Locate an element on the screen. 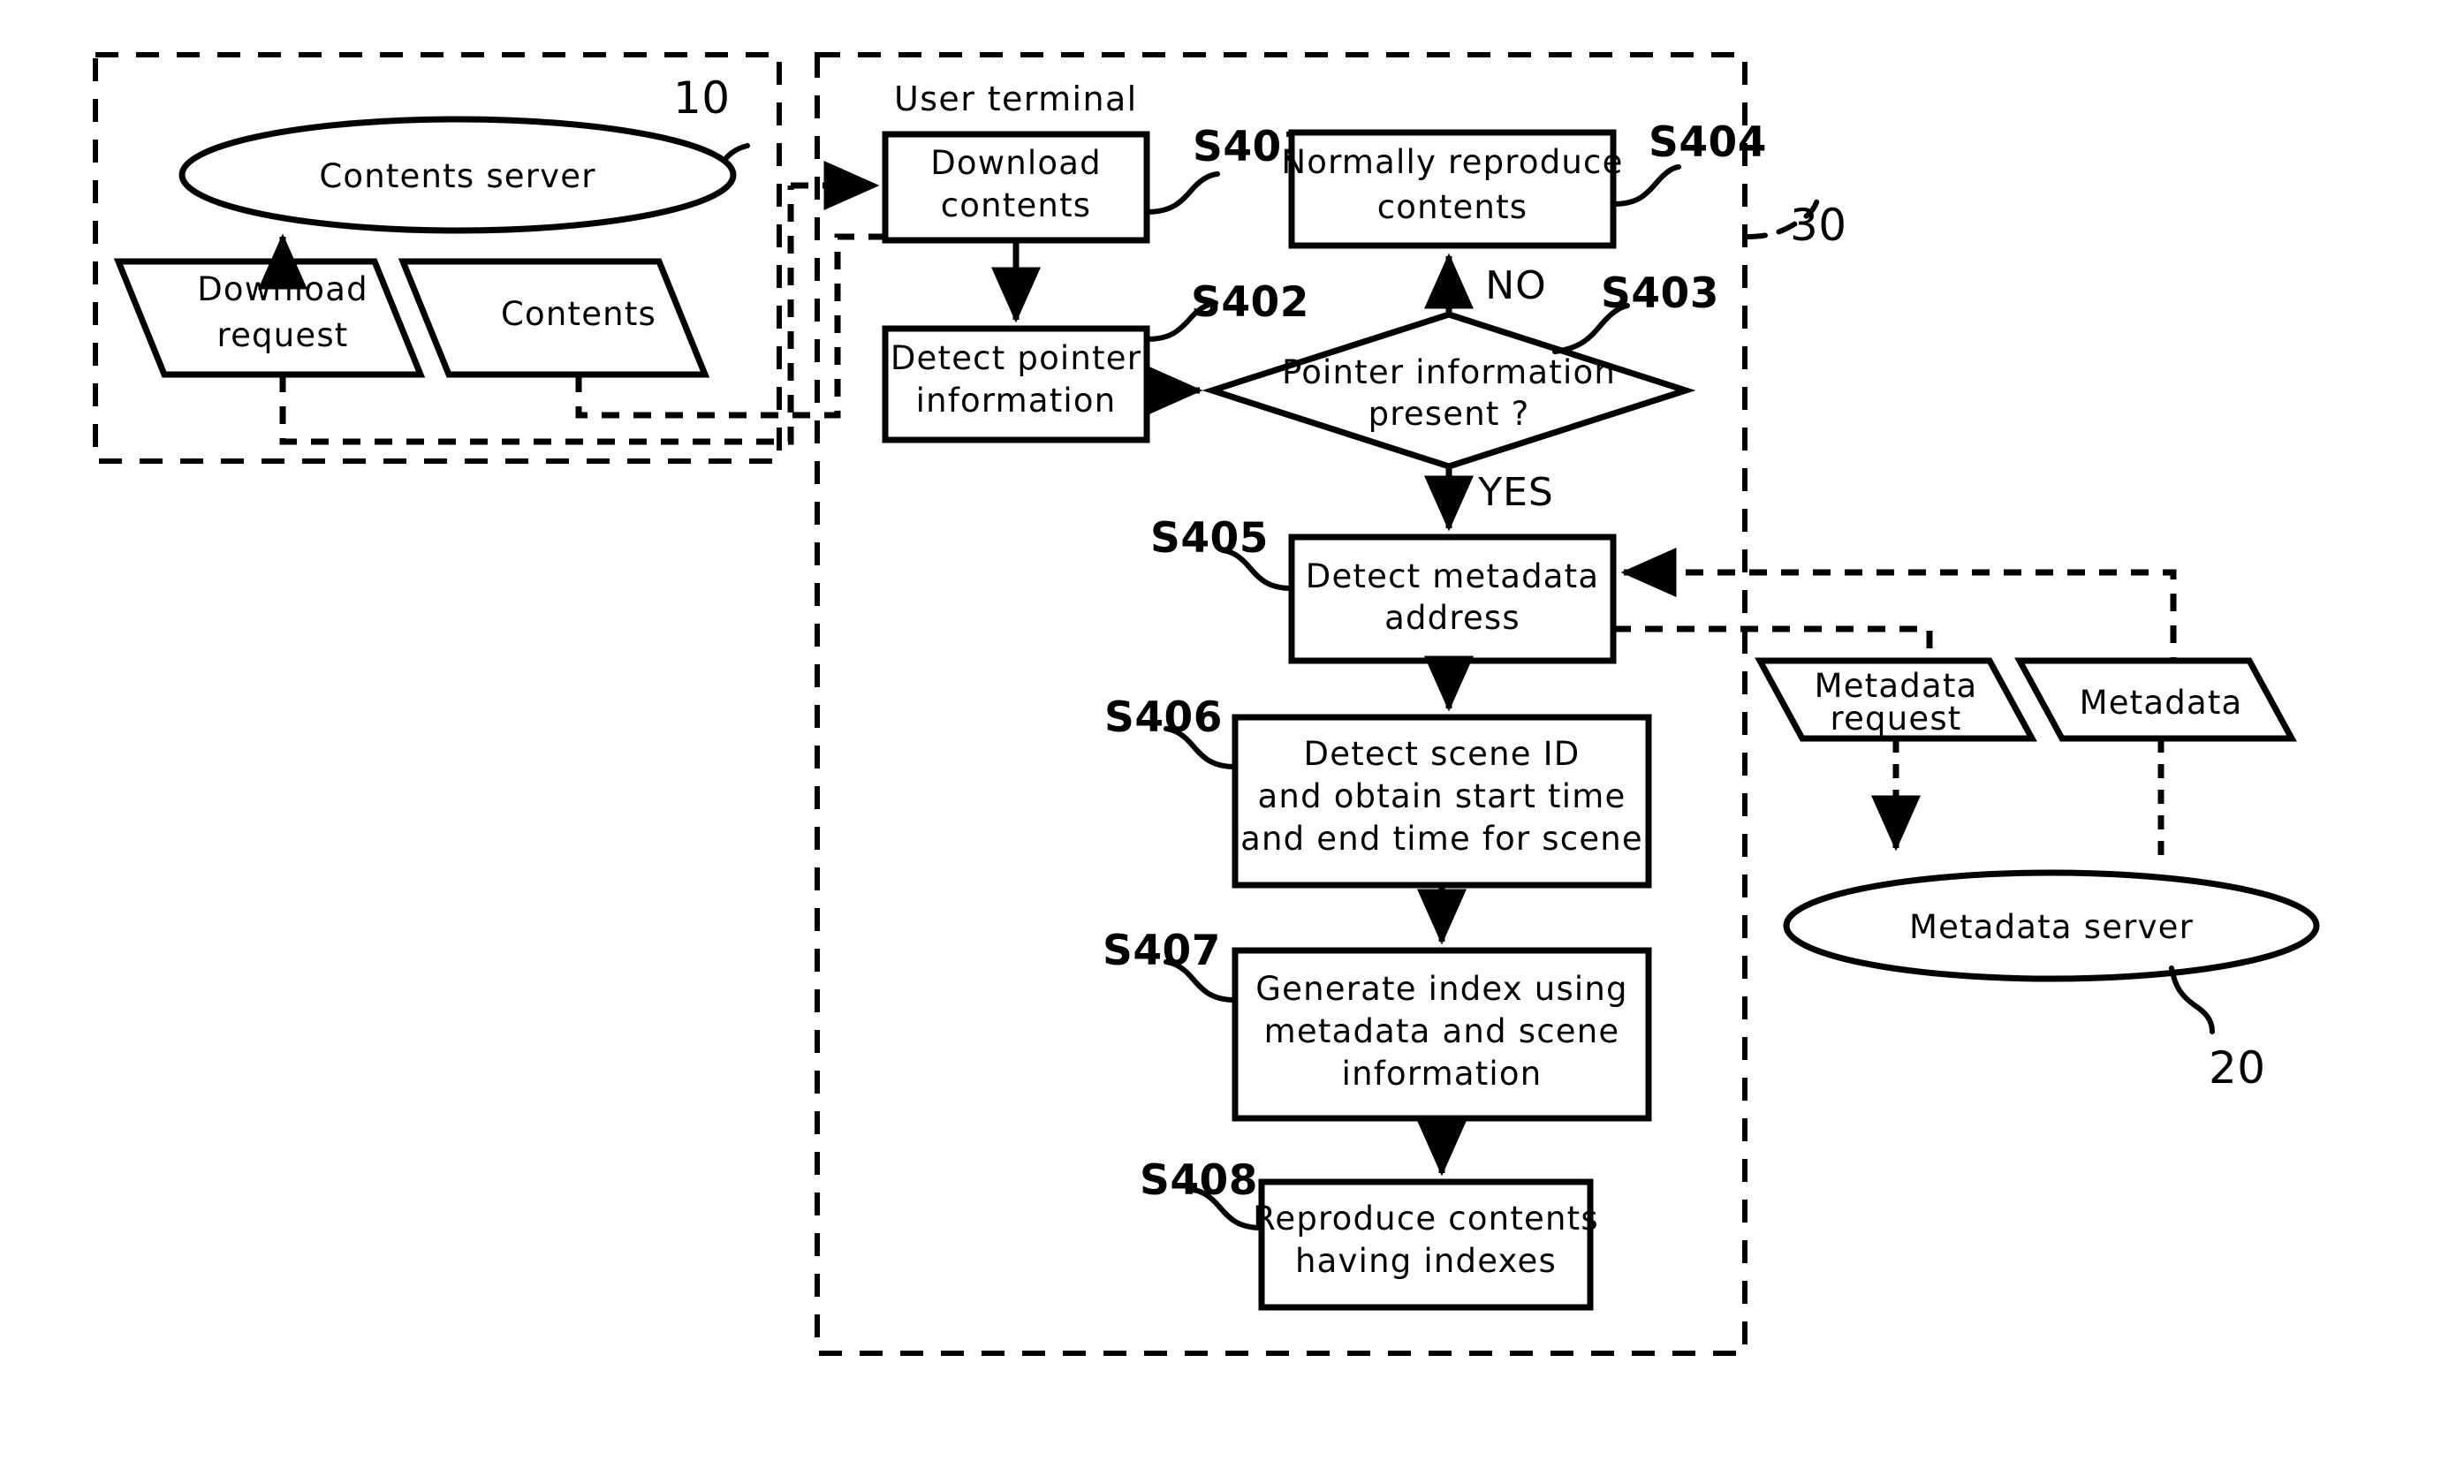 The height and width of the screenshot is (1484, 2464). branch-label-no: NO is located at coordinates (1516, 285).